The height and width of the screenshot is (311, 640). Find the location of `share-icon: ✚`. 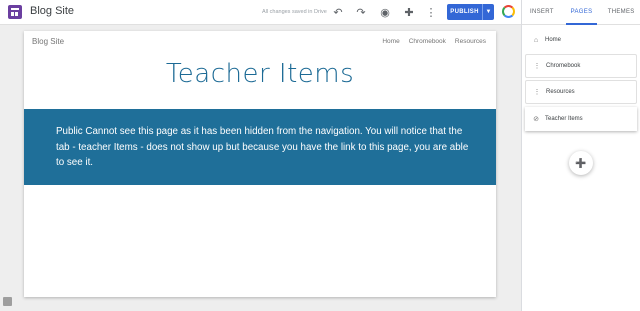

share-icon: ✚ is located at coordinates (409, 12).